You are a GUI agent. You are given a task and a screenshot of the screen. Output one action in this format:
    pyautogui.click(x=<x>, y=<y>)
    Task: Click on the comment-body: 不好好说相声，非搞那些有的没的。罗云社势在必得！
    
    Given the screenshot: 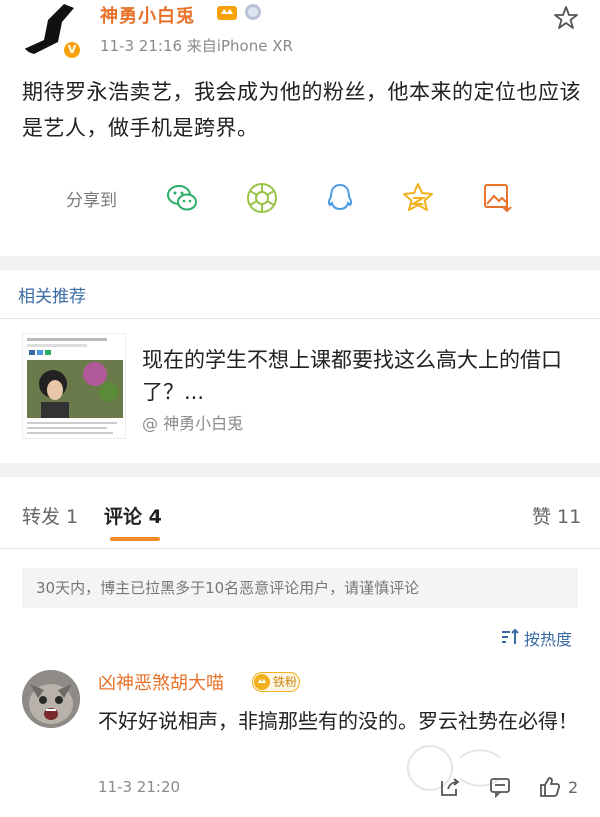 What is the action you would take?
    pyautogui.click(x=338, y=721)
    